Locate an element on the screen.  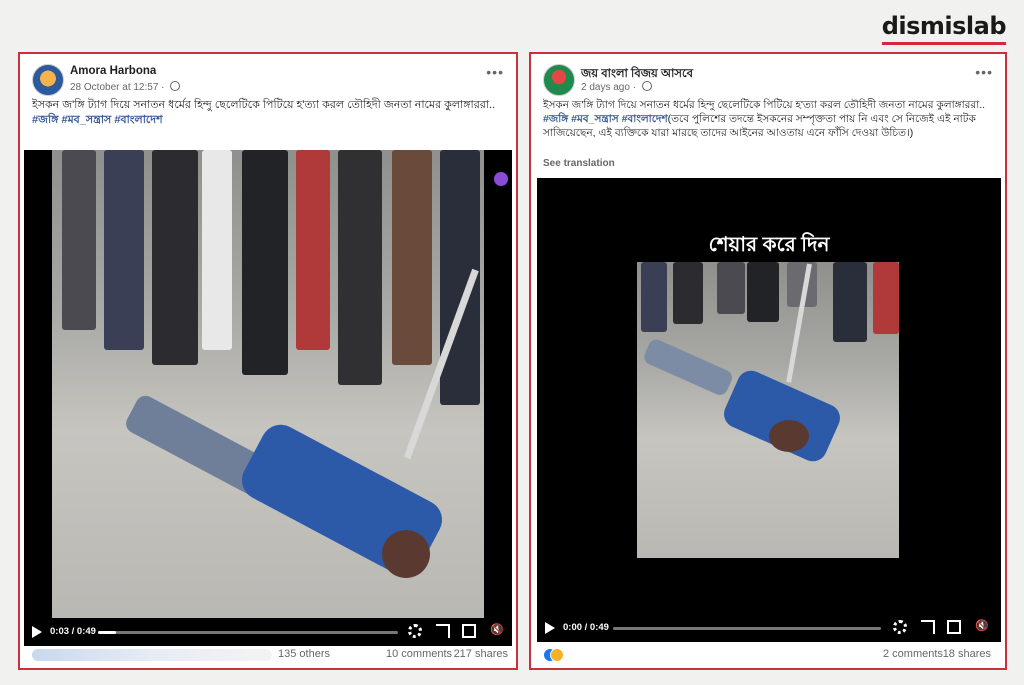
post-time: 2 days ago · is located at coordinates (616, 87).